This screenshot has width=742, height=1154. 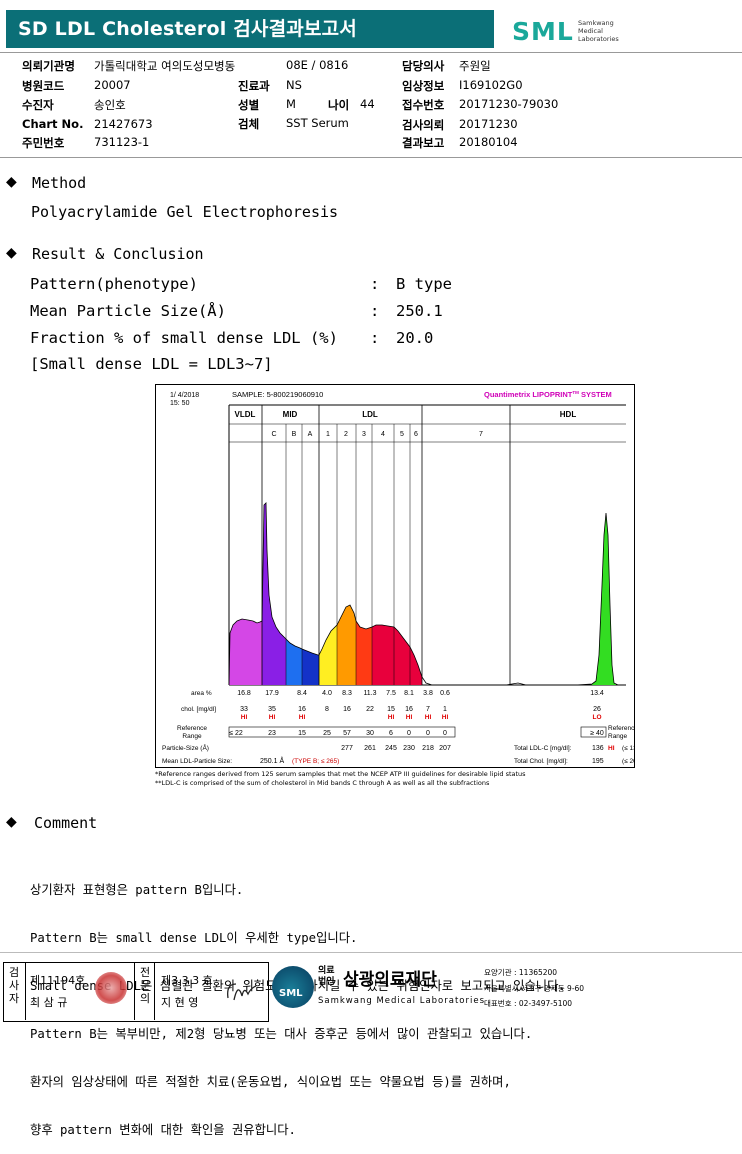 What do you see at coordinates (272, 693) in the screenshot?
I see `area-value: 17.9` at bounding box center [272, 693].